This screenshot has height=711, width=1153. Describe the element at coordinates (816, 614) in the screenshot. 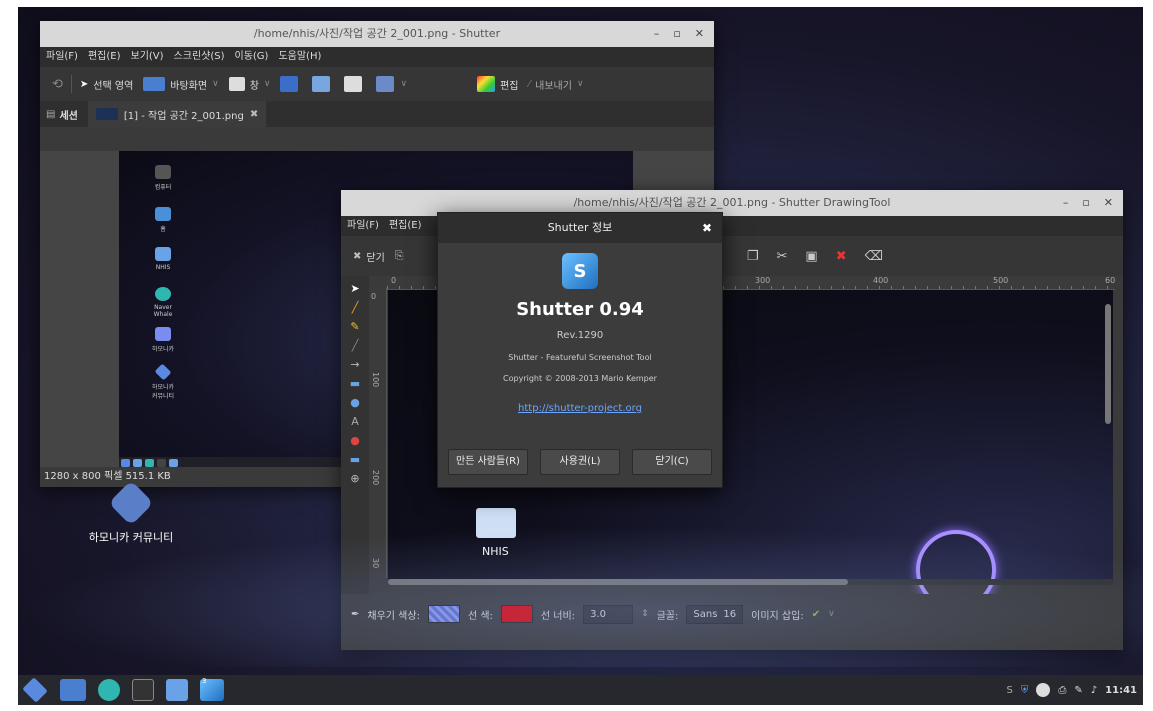

I see `checkmark-icon: ✔` at that location.